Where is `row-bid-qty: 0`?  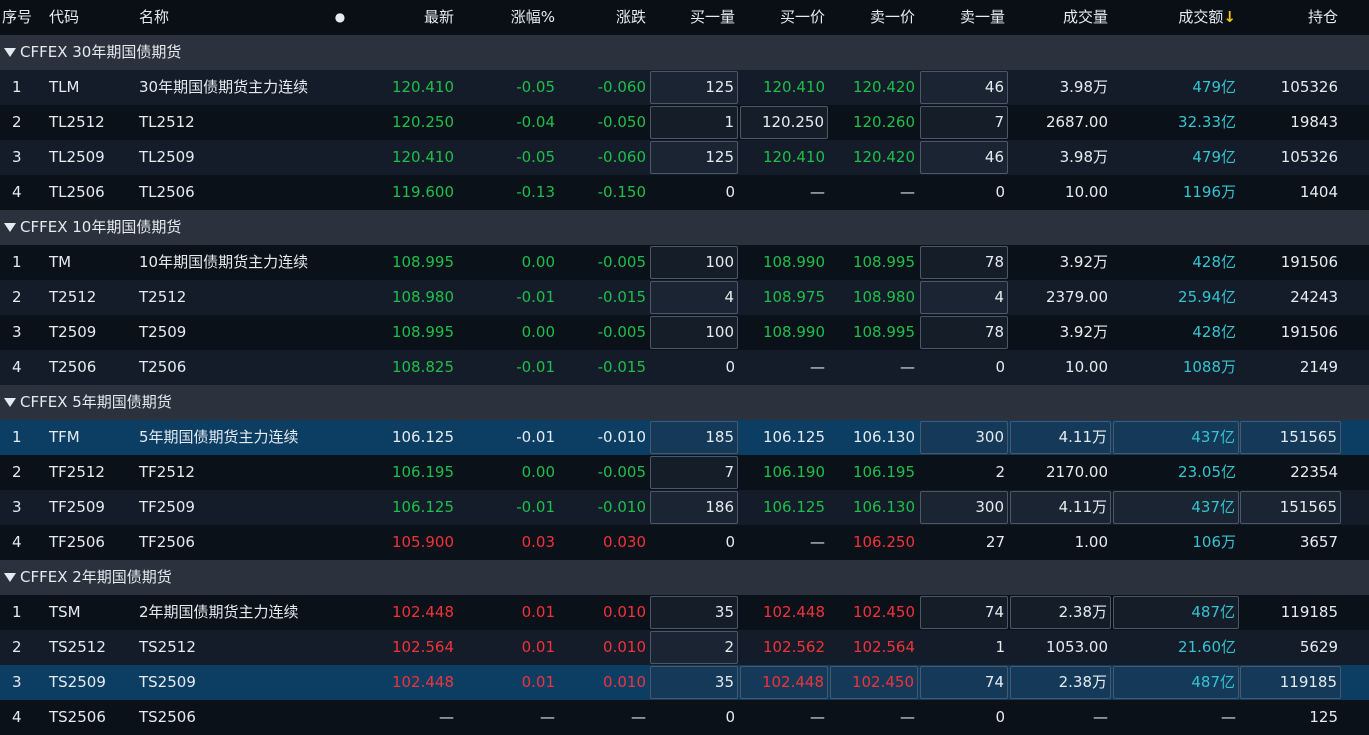
row-bid-qty: 0 is located at coordinates (730, 717).